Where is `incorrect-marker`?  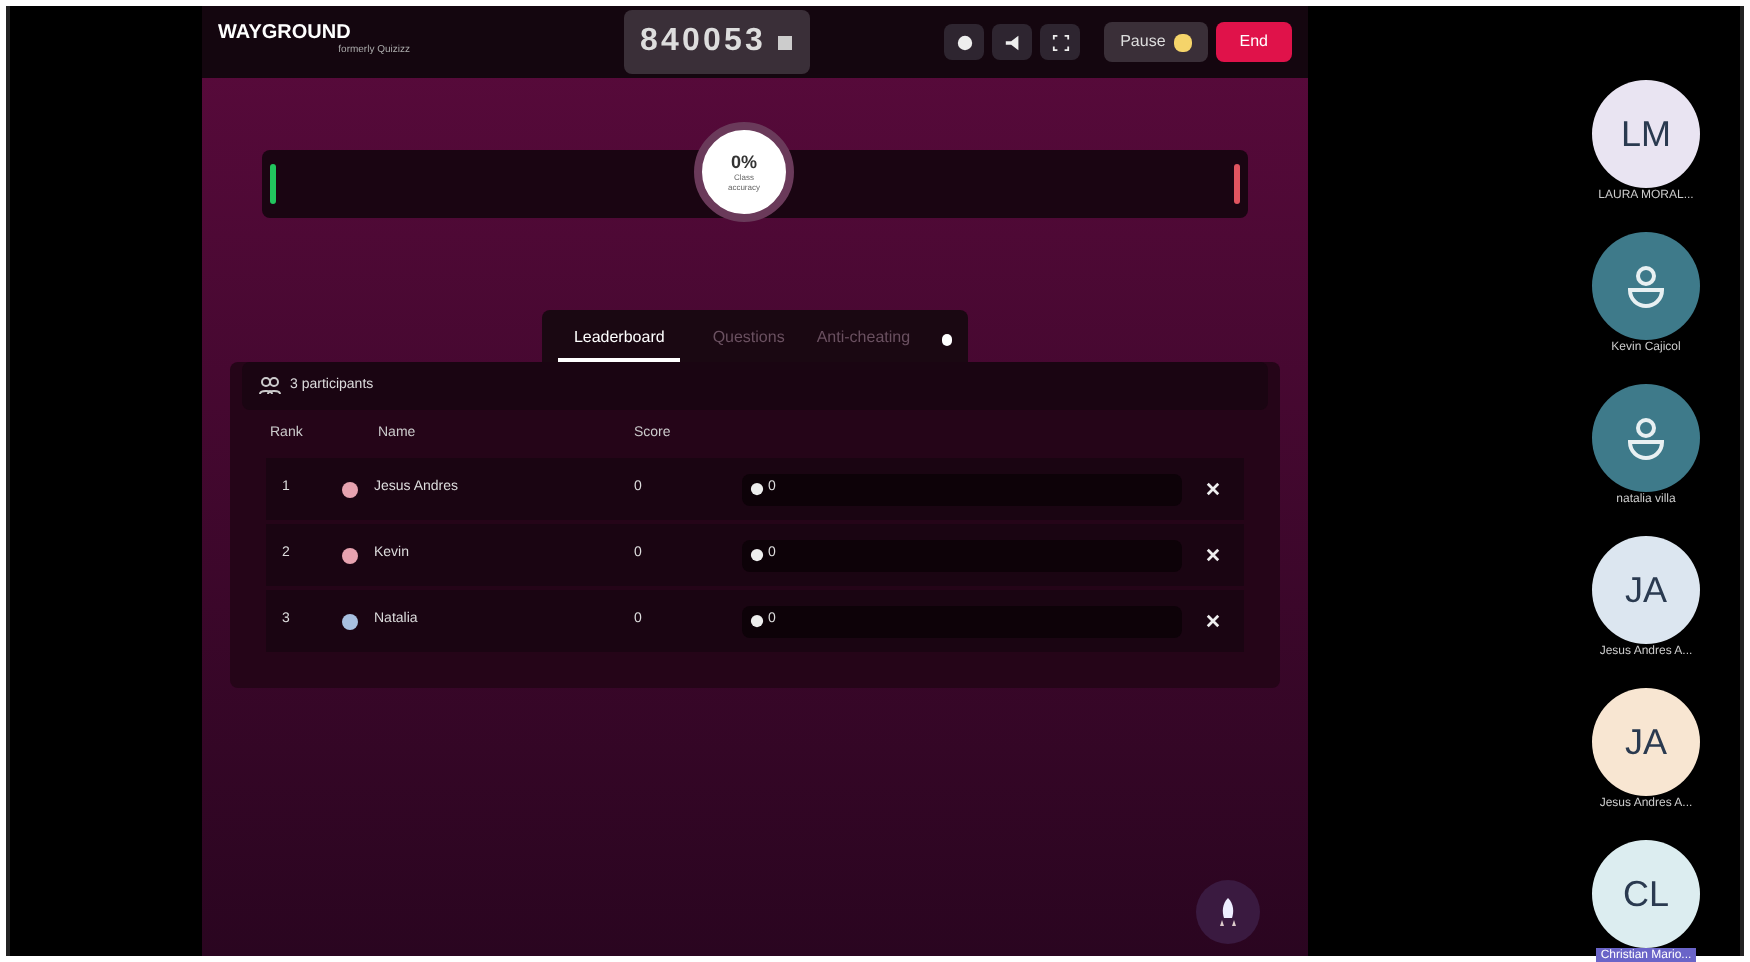
incorrect-marker is located at coordinates (1237, 184).